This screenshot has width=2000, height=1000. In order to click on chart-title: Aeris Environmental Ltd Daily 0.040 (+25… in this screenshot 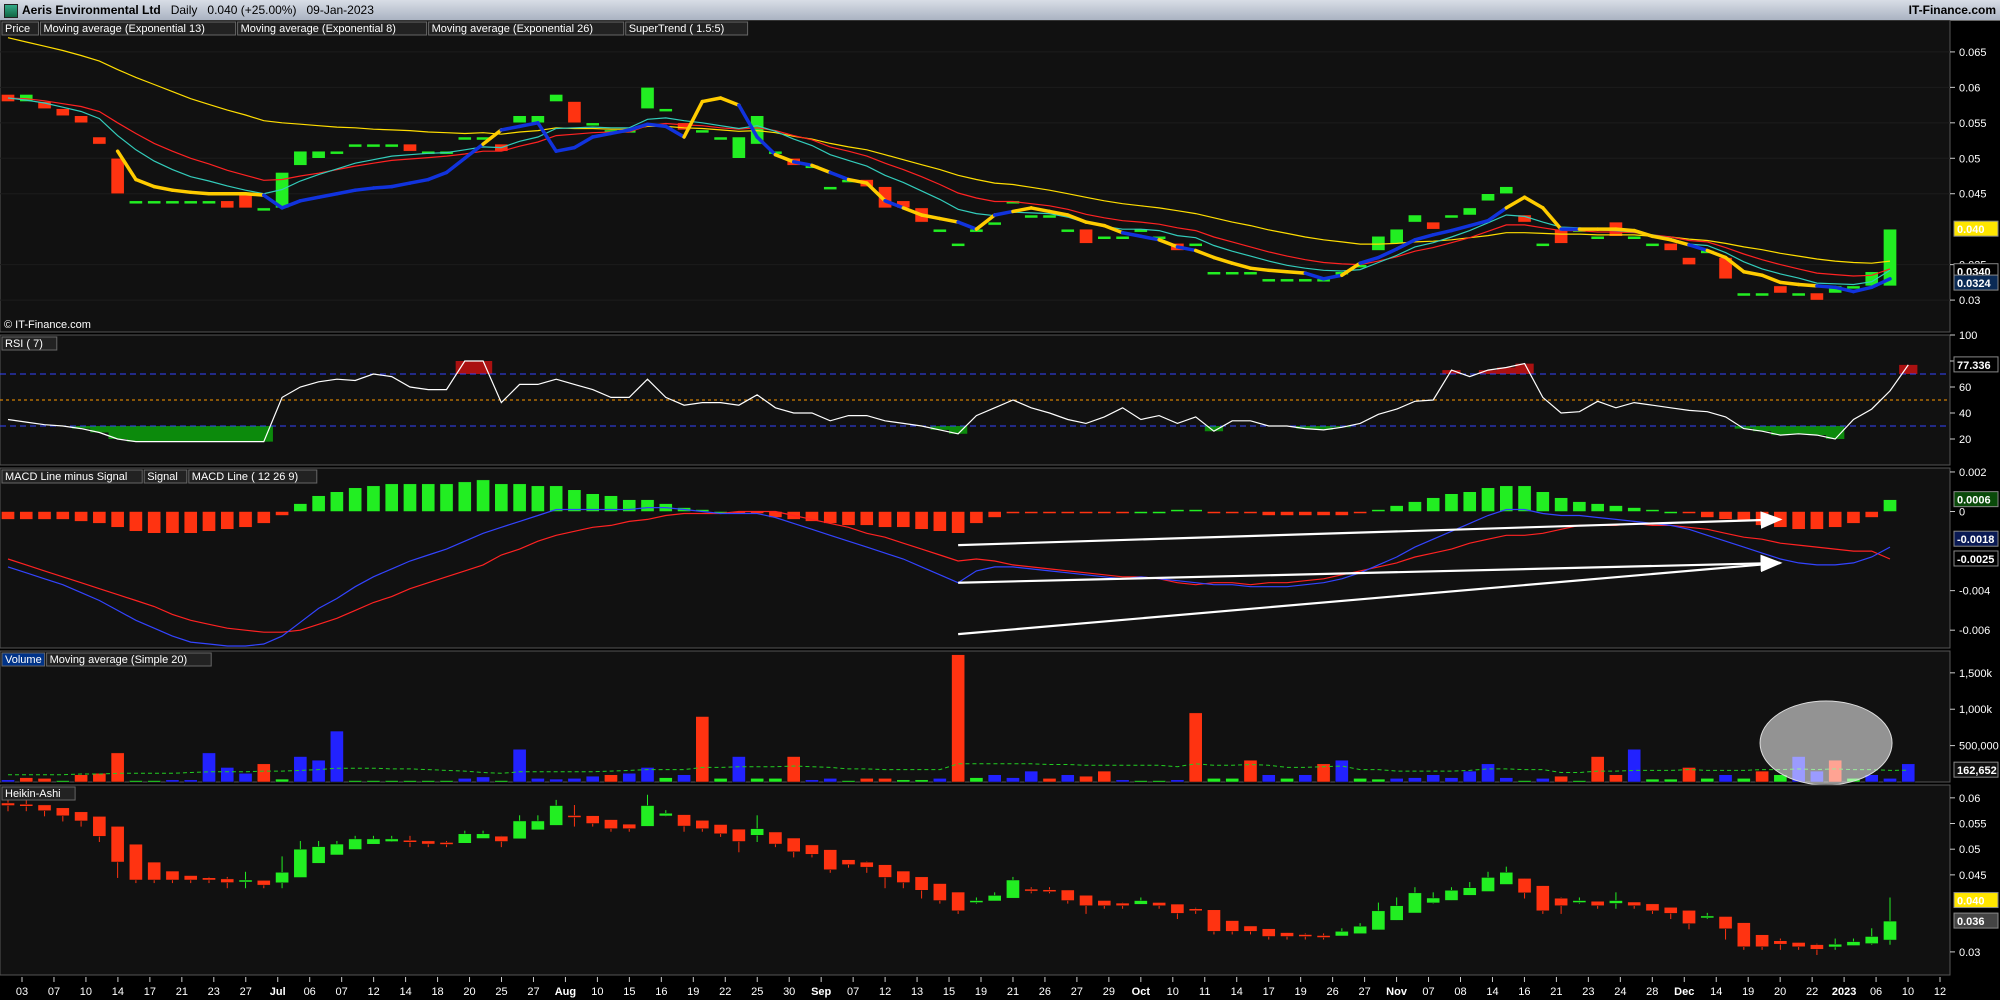, I will do `click(198, 10)`.